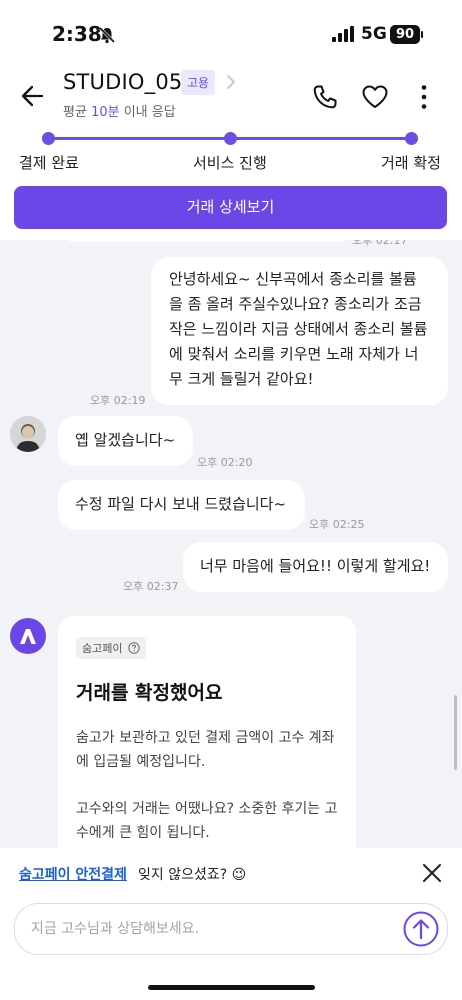 The width and height of the screenshot is (462, 1000). I want to click on back-arrow-icon, so click(32, 96).